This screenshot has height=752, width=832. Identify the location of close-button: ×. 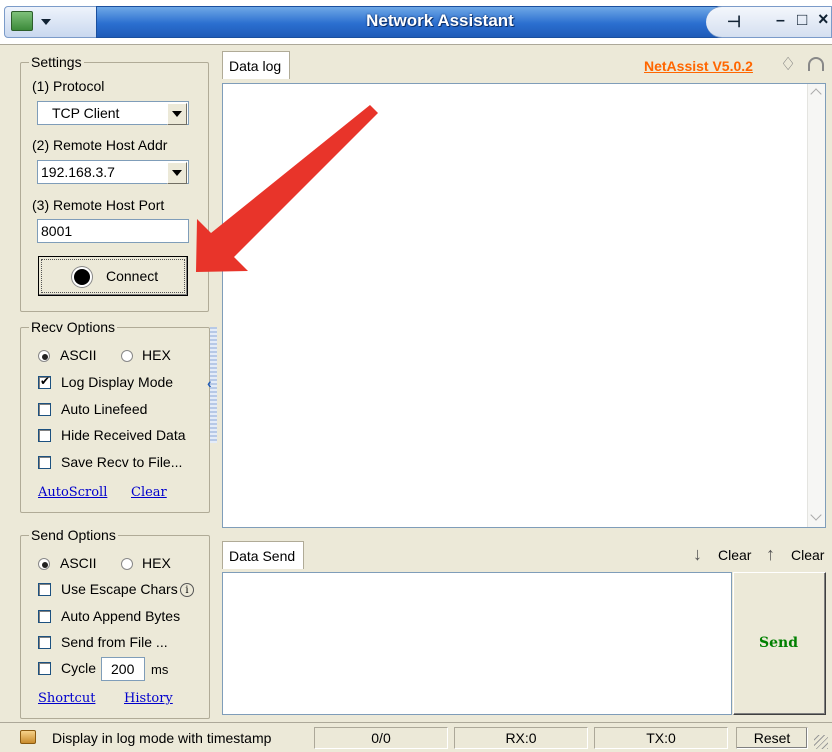
(823, 19).